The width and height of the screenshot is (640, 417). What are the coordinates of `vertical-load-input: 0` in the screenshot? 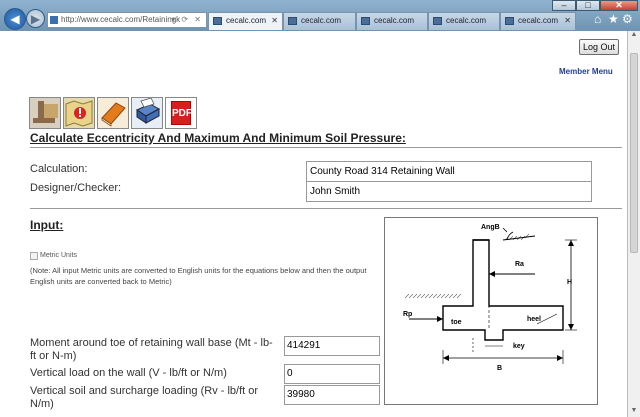 It's located at (332, 374).